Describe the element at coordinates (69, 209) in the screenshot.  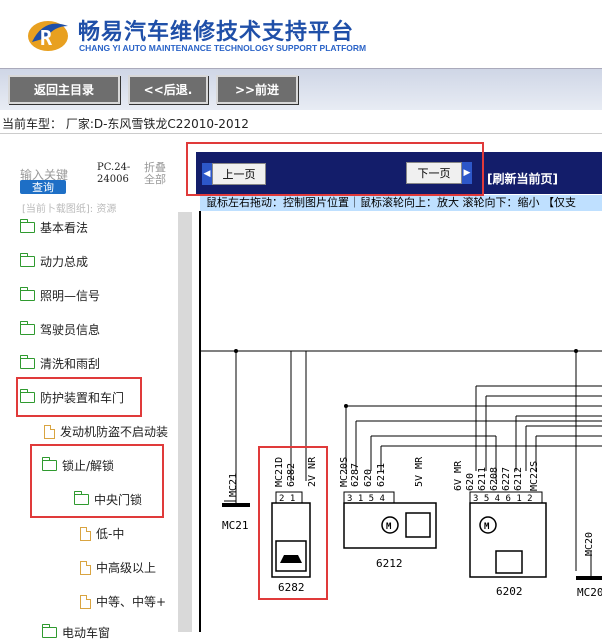
I see `tree-header: [当前卜载图纸]: 资源` at that location.